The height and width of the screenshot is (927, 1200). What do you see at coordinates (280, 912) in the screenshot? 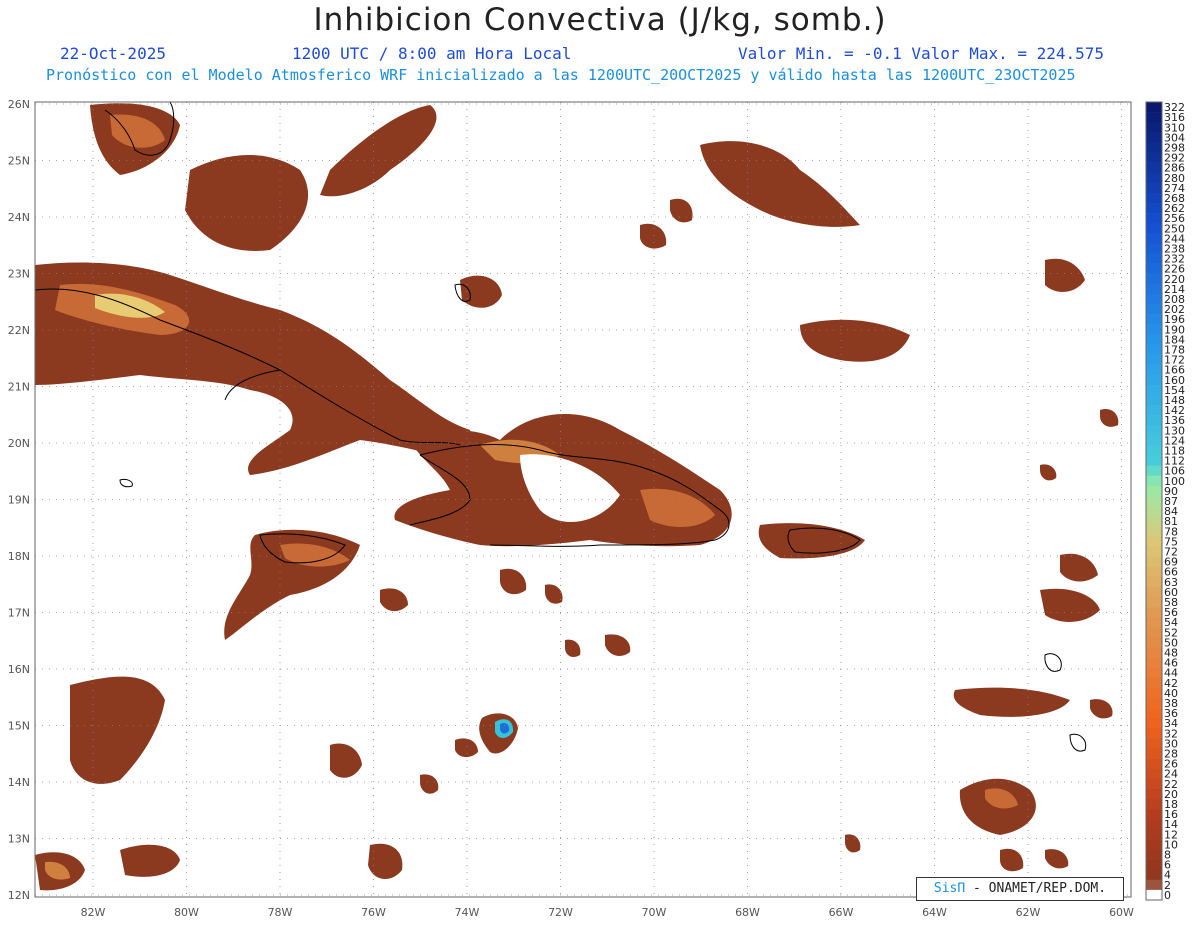
I see `lon-label: 78W` at bounding box center [280, 912].